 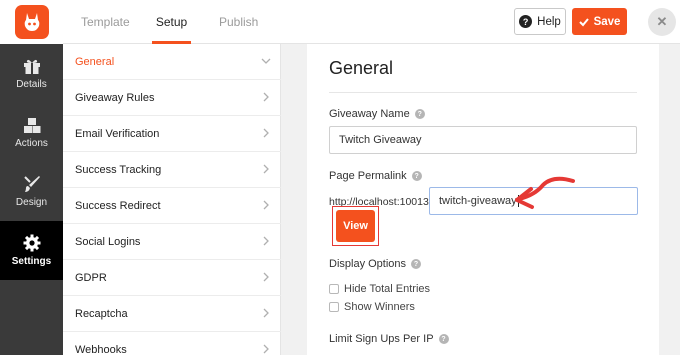 I want to click on settings-item-recaptcha: Recaptcha, so click(x=172, y=314).